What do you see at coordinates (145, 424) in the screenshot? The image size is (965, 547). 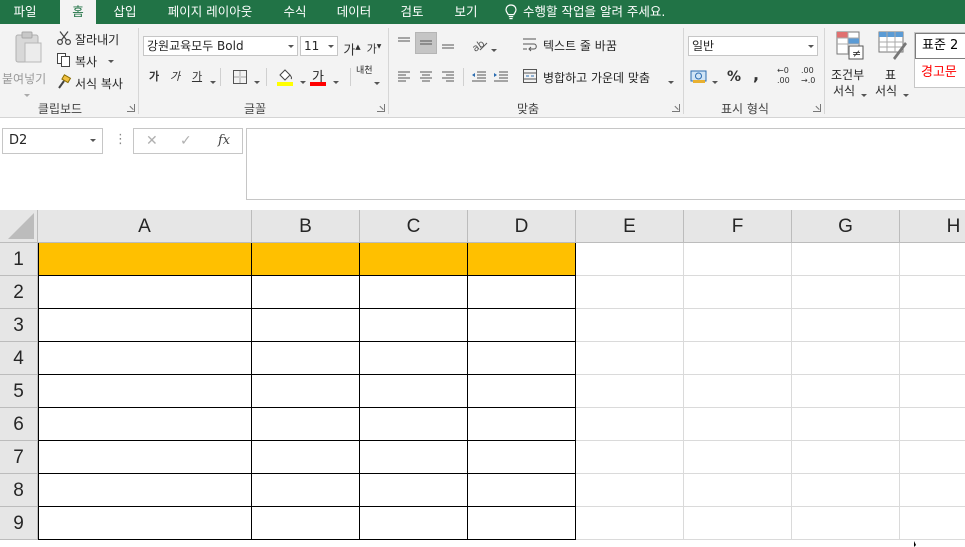 I see `cell-a6` at bounding box center [145, 424].